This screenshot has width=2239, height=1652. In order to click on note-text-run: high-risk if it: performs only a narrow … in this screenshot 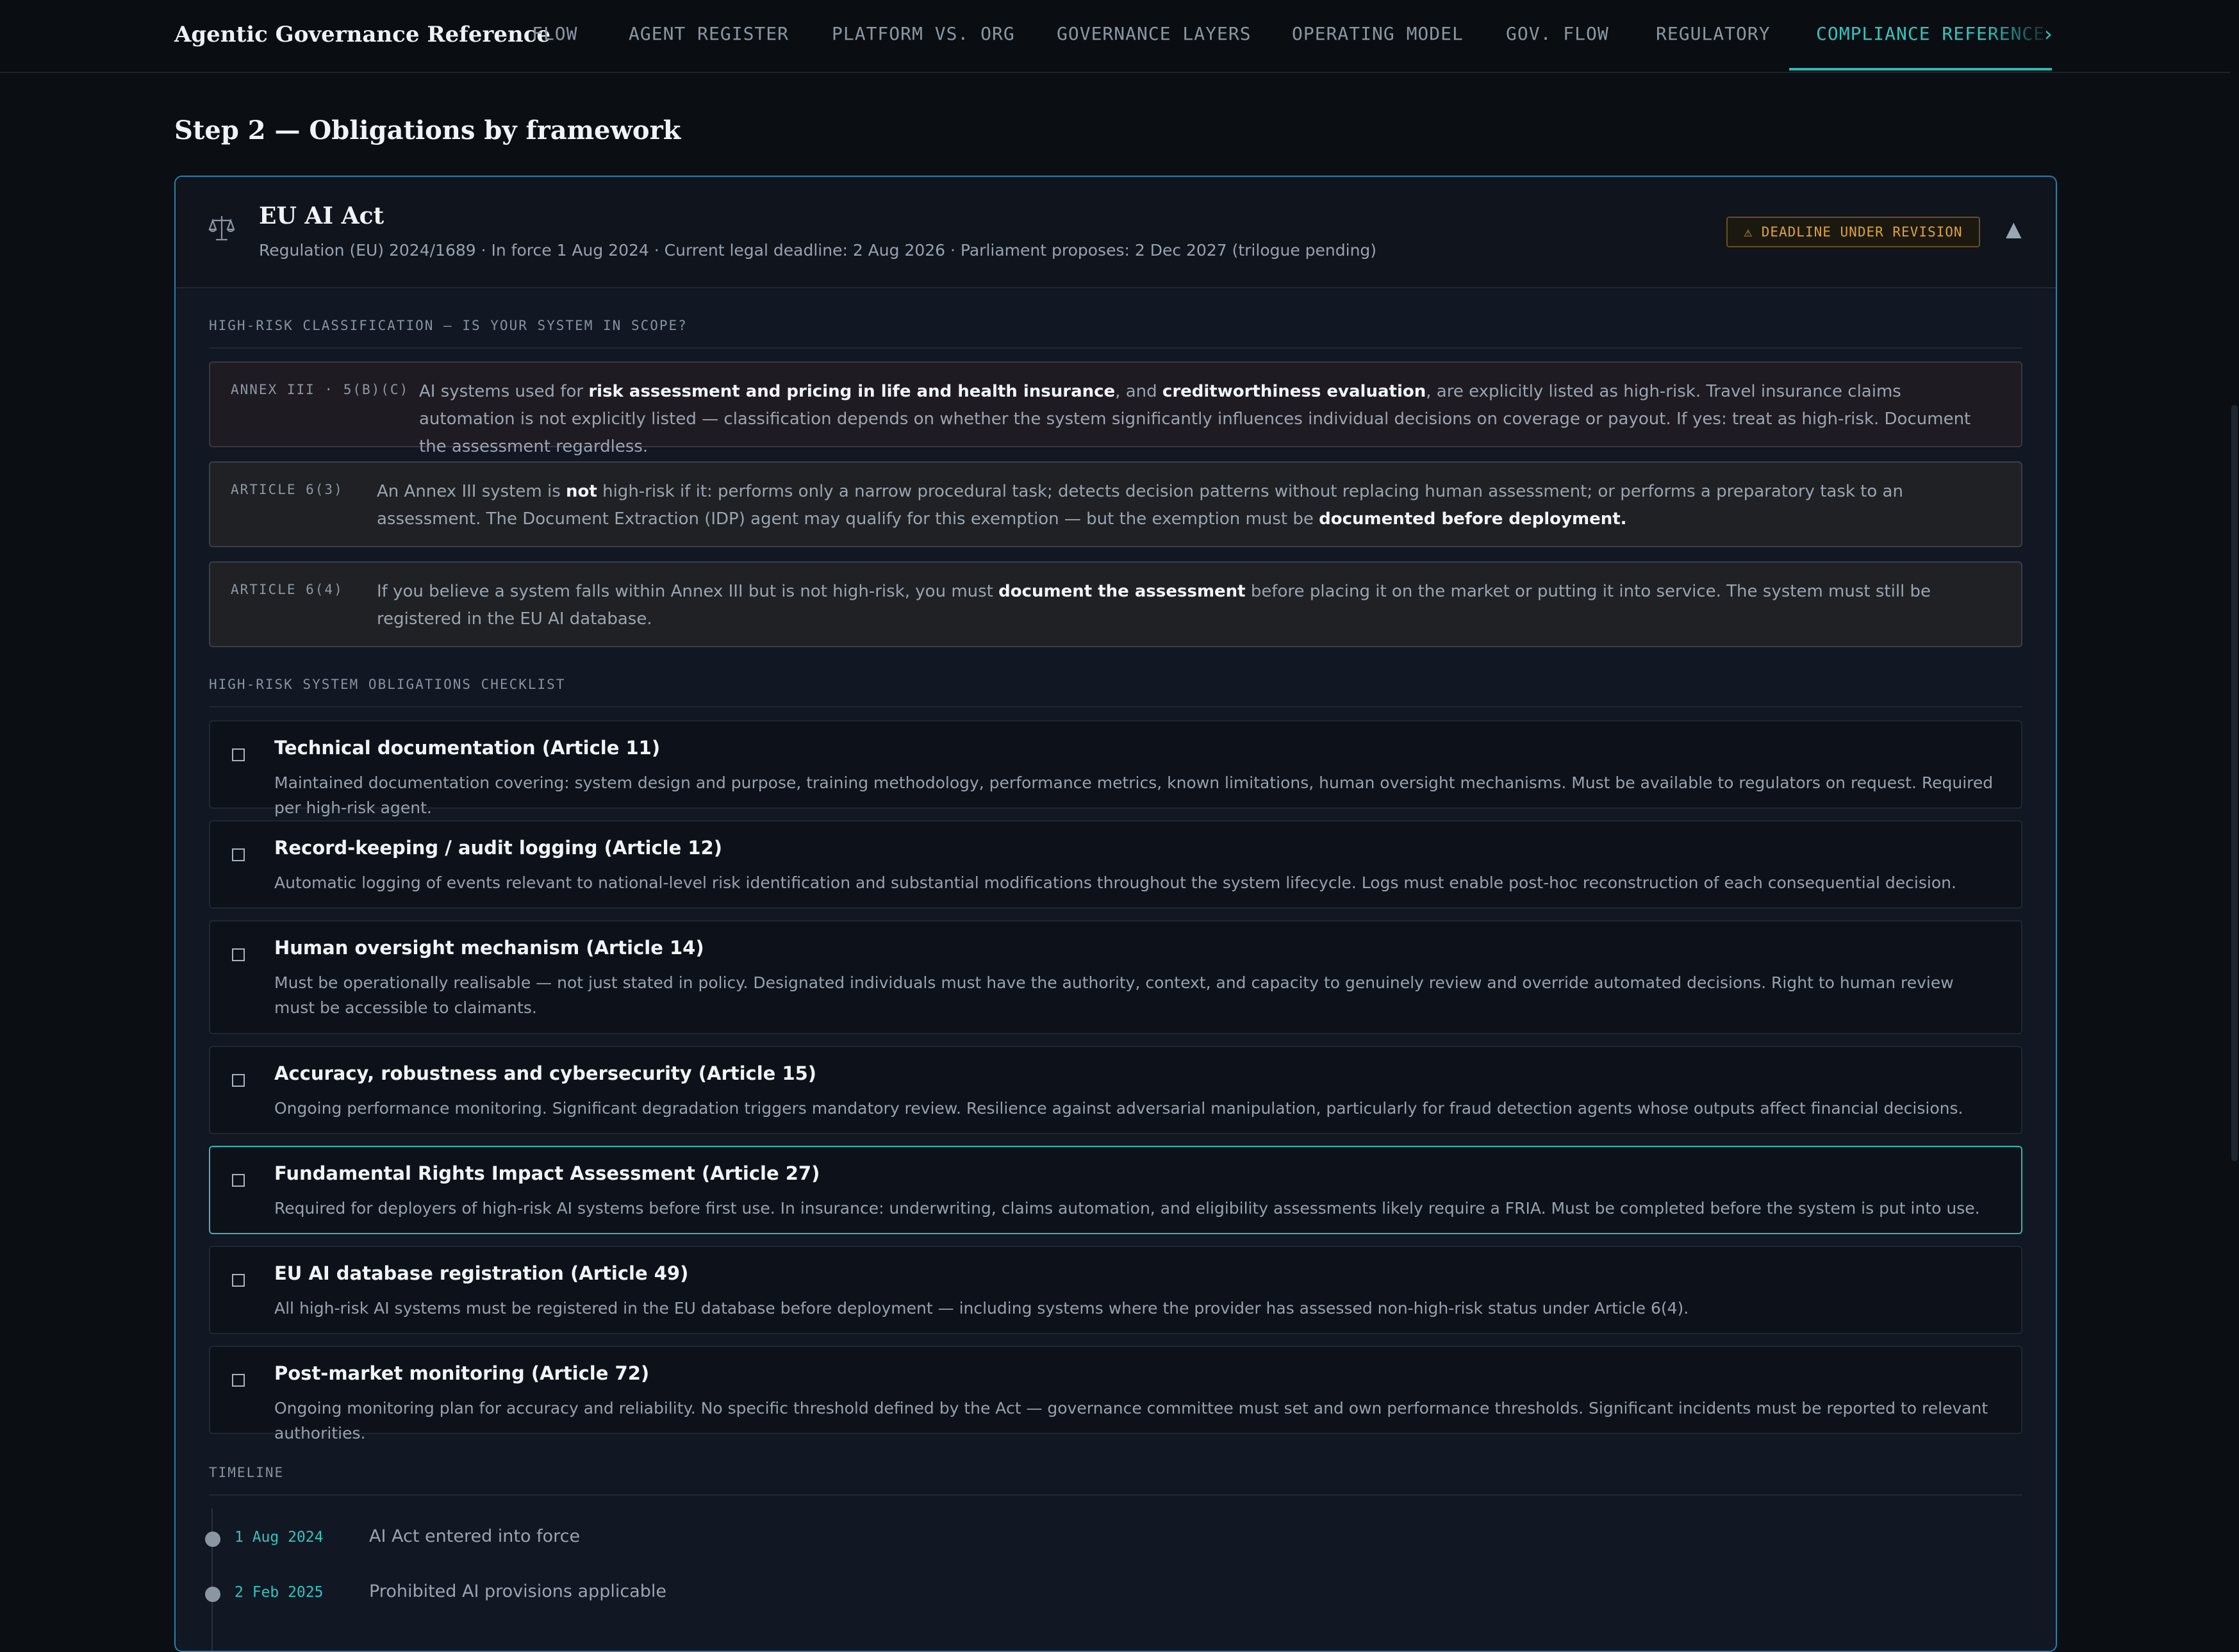, I will do `click(1140, 505)`.